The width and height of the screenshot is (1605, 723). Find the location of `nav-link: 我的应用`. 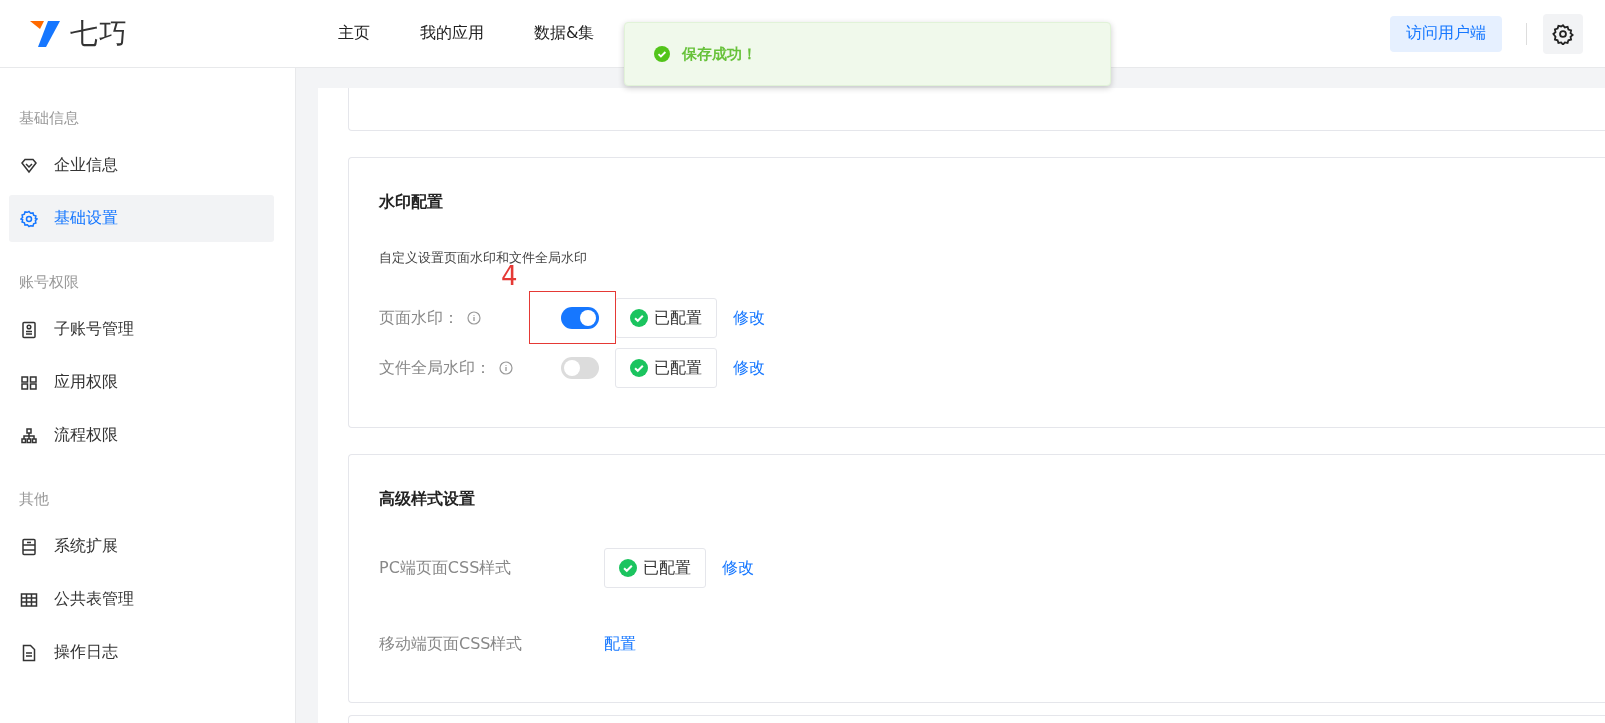

nav-link: 我的应用 is located at coordinates (452, 33).